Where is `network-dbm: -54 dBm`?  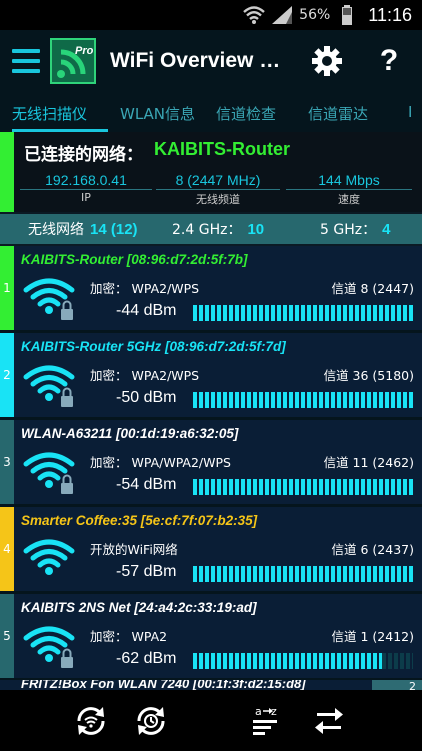
network-dbm: -54 dBm is located at coordinates (146, 484).